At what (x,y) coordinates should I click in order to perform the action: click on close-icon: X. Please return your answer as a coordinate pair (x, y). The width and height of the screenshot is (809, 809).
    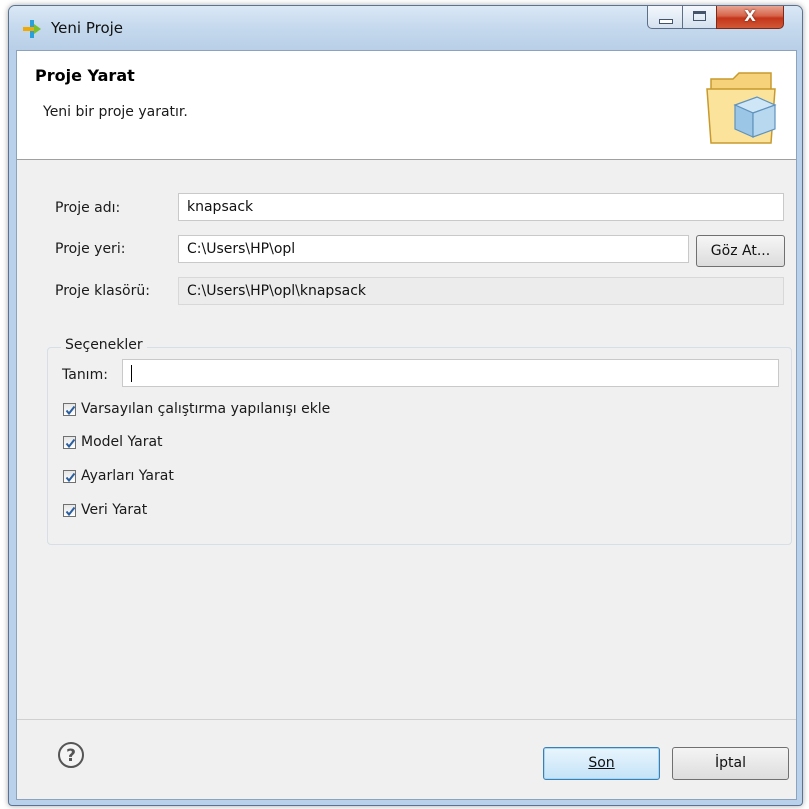
    Looking at the image, I should click on (750, 16).